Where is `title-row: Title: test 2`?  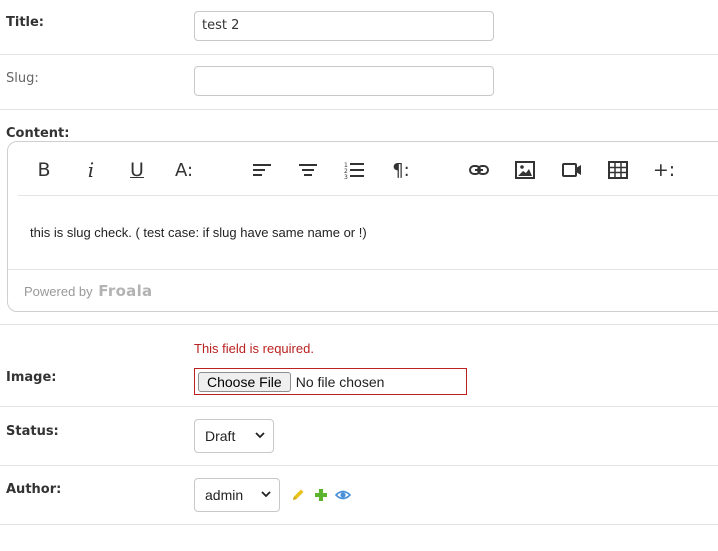 title-row: Title: test 2 is located at coordinates (359, 27).